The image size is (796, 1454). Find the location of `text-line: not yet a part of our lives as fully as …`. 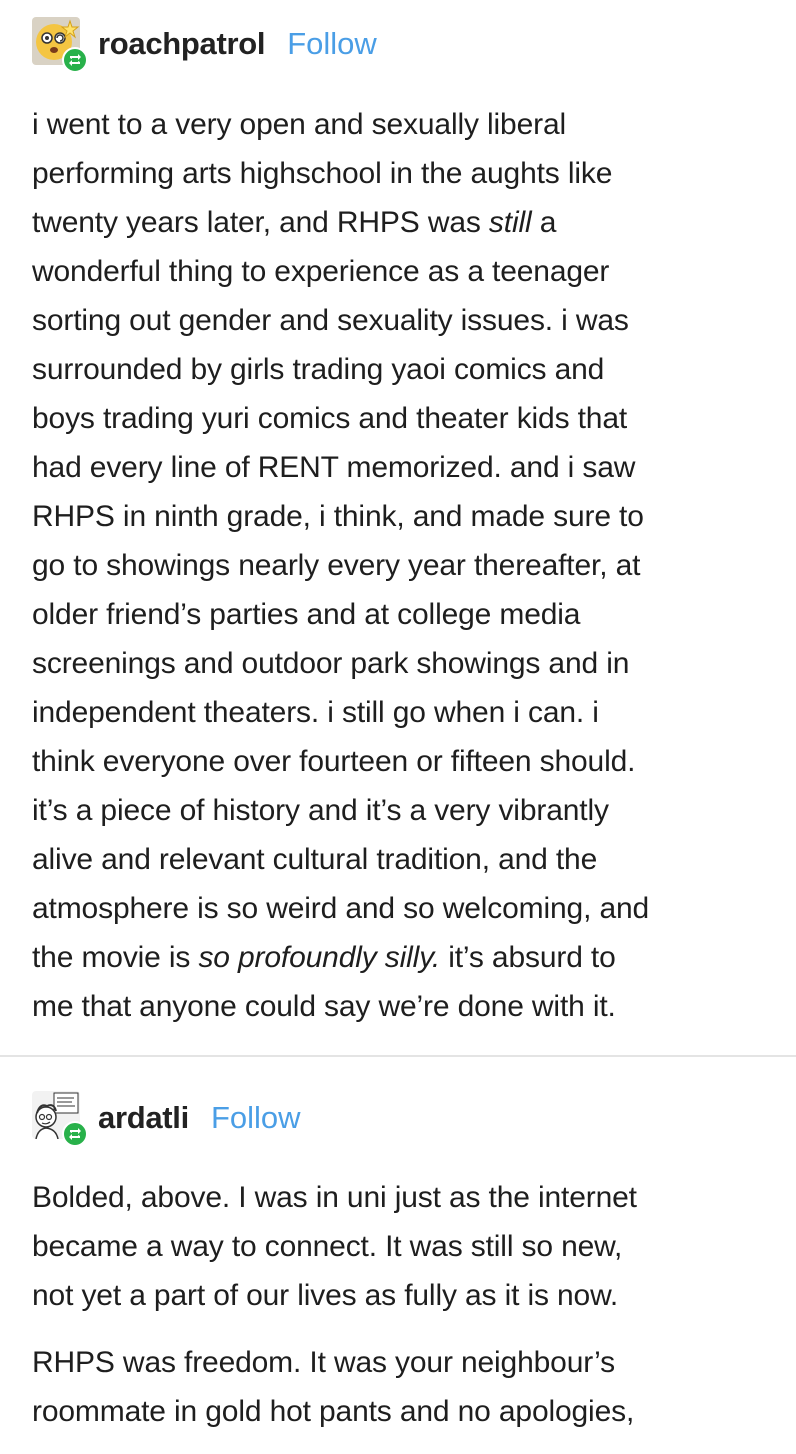

text-line: not yet a part of our lives as fully as … is located at coordinates (325, 1295).